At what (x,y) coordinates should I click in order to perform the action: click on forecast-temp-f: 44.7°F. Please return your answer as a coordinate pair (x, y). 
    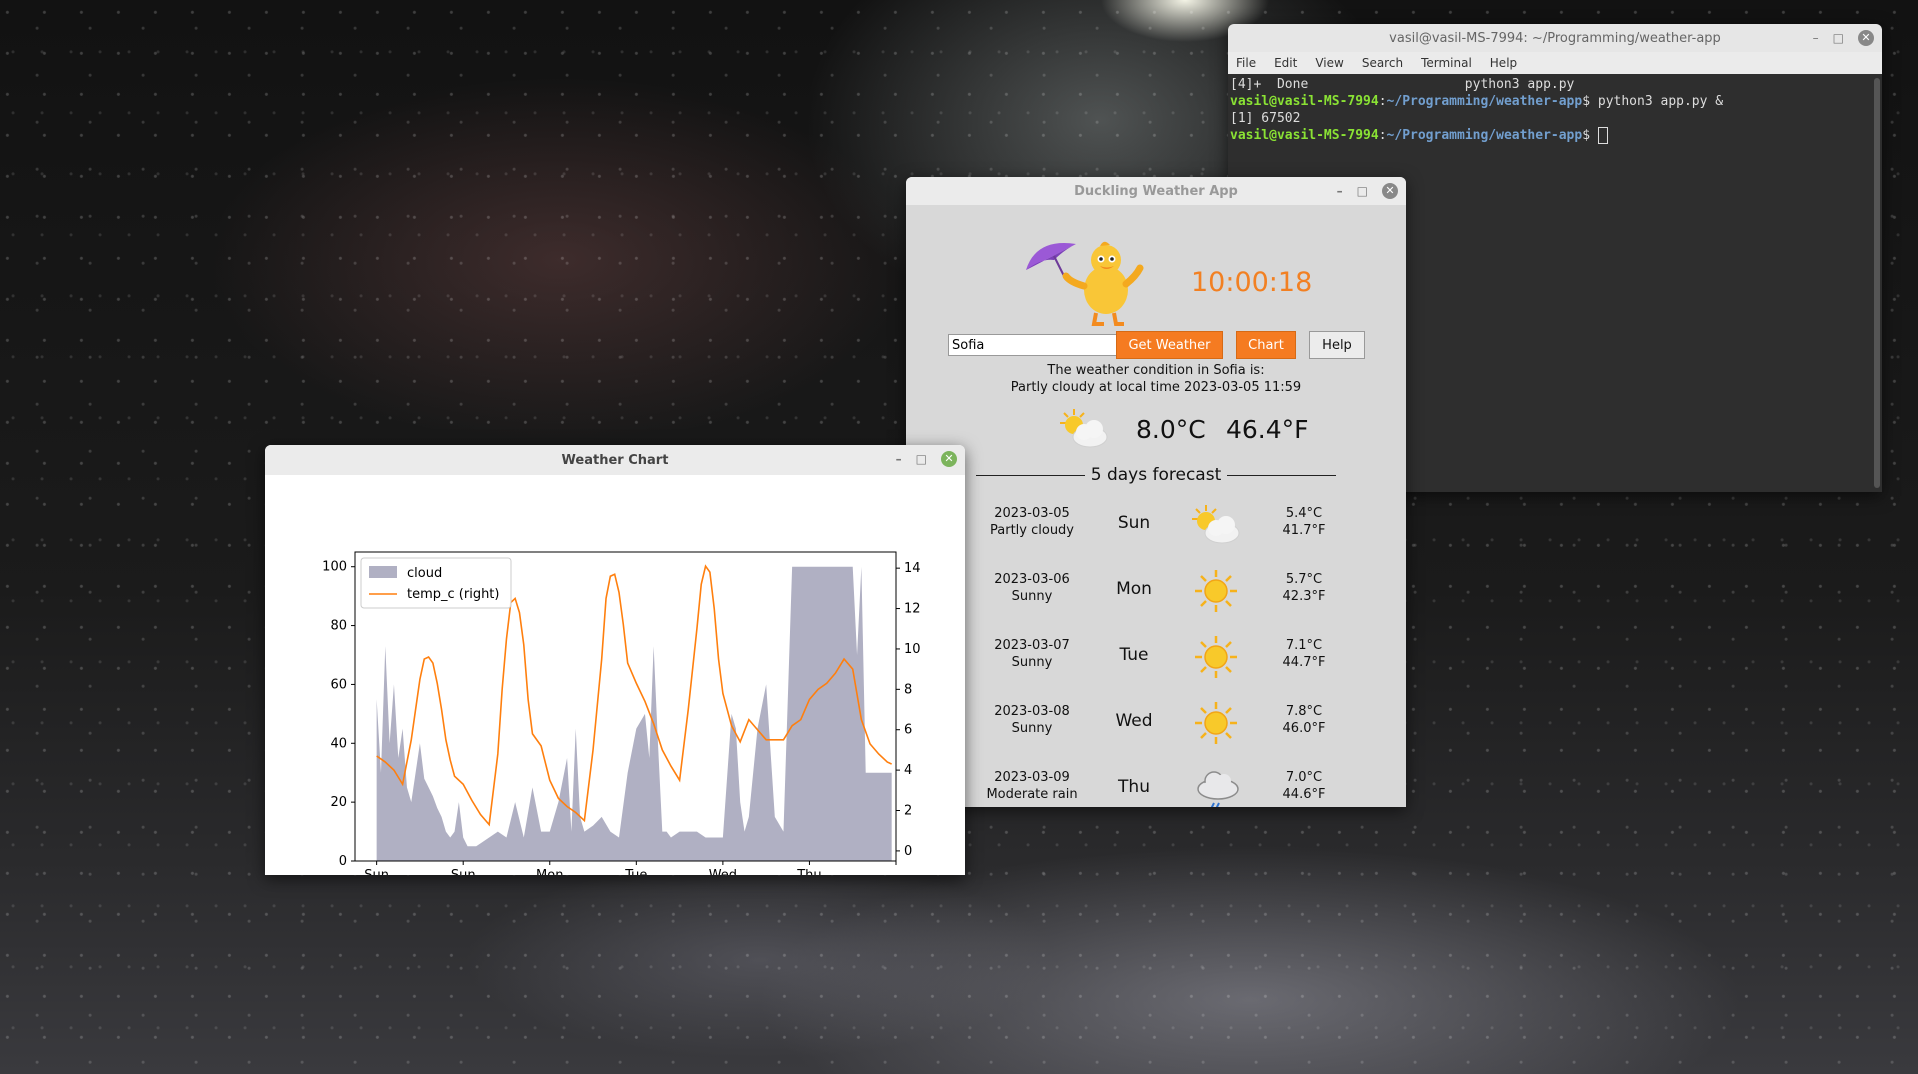
    Looking at the image, I should click on (1304, 662).